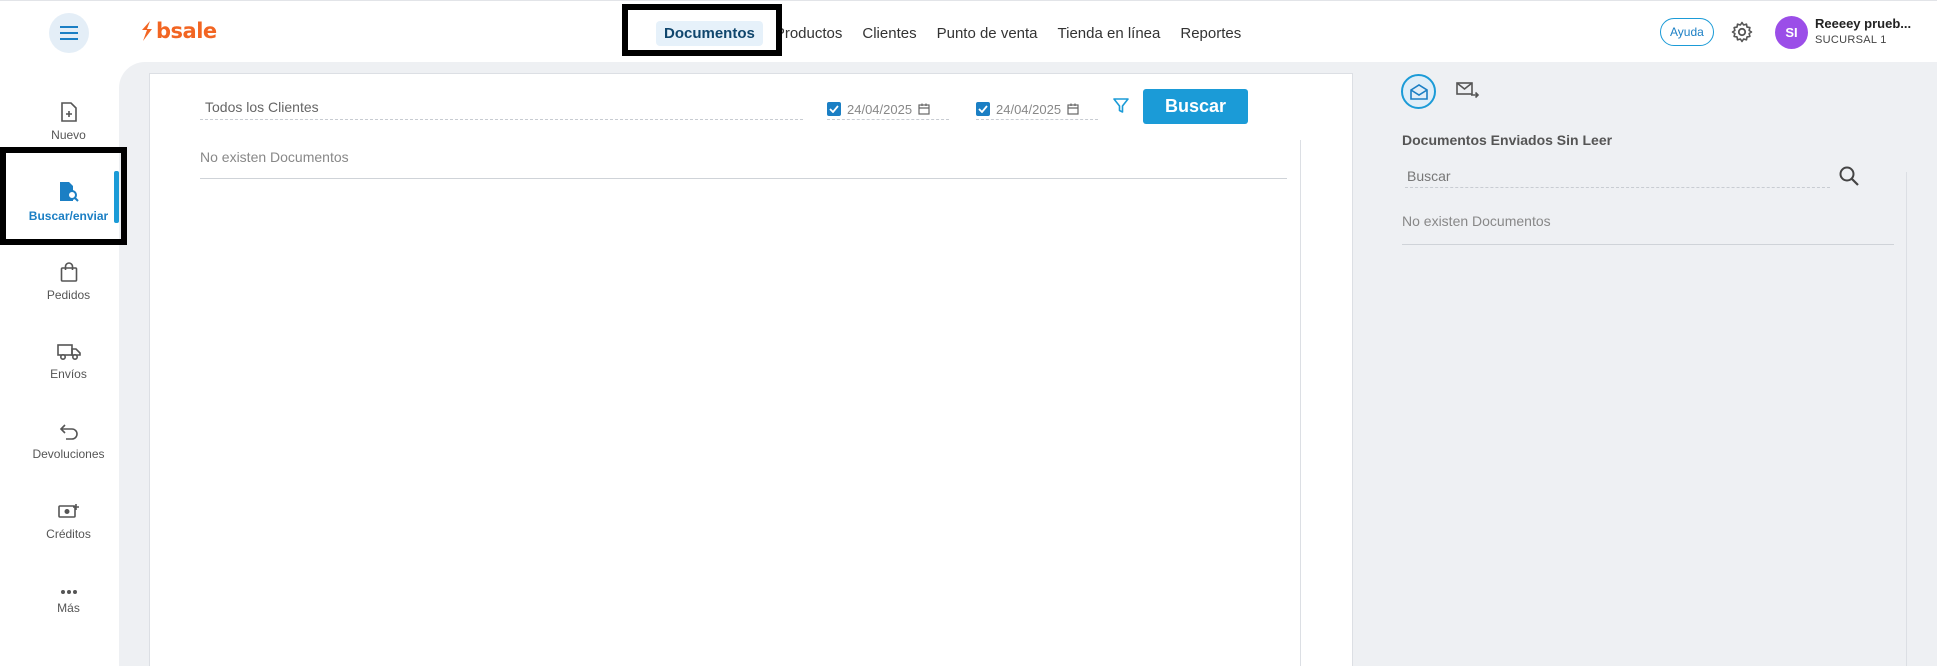 This screenshot has height=666, width=1937. Describe the element at coordinates (68, 608) in the screenshot. I see `sidebar-item-label: Más` at that location.